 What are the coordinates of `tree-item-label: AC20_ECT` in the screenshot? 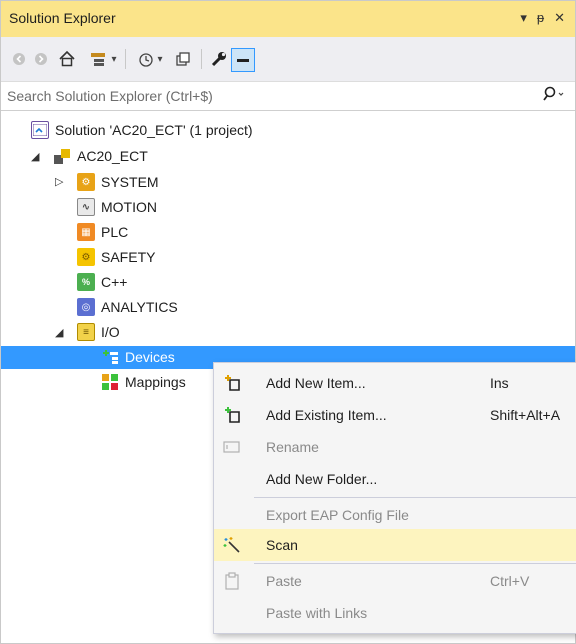 It's located at (112, 156).